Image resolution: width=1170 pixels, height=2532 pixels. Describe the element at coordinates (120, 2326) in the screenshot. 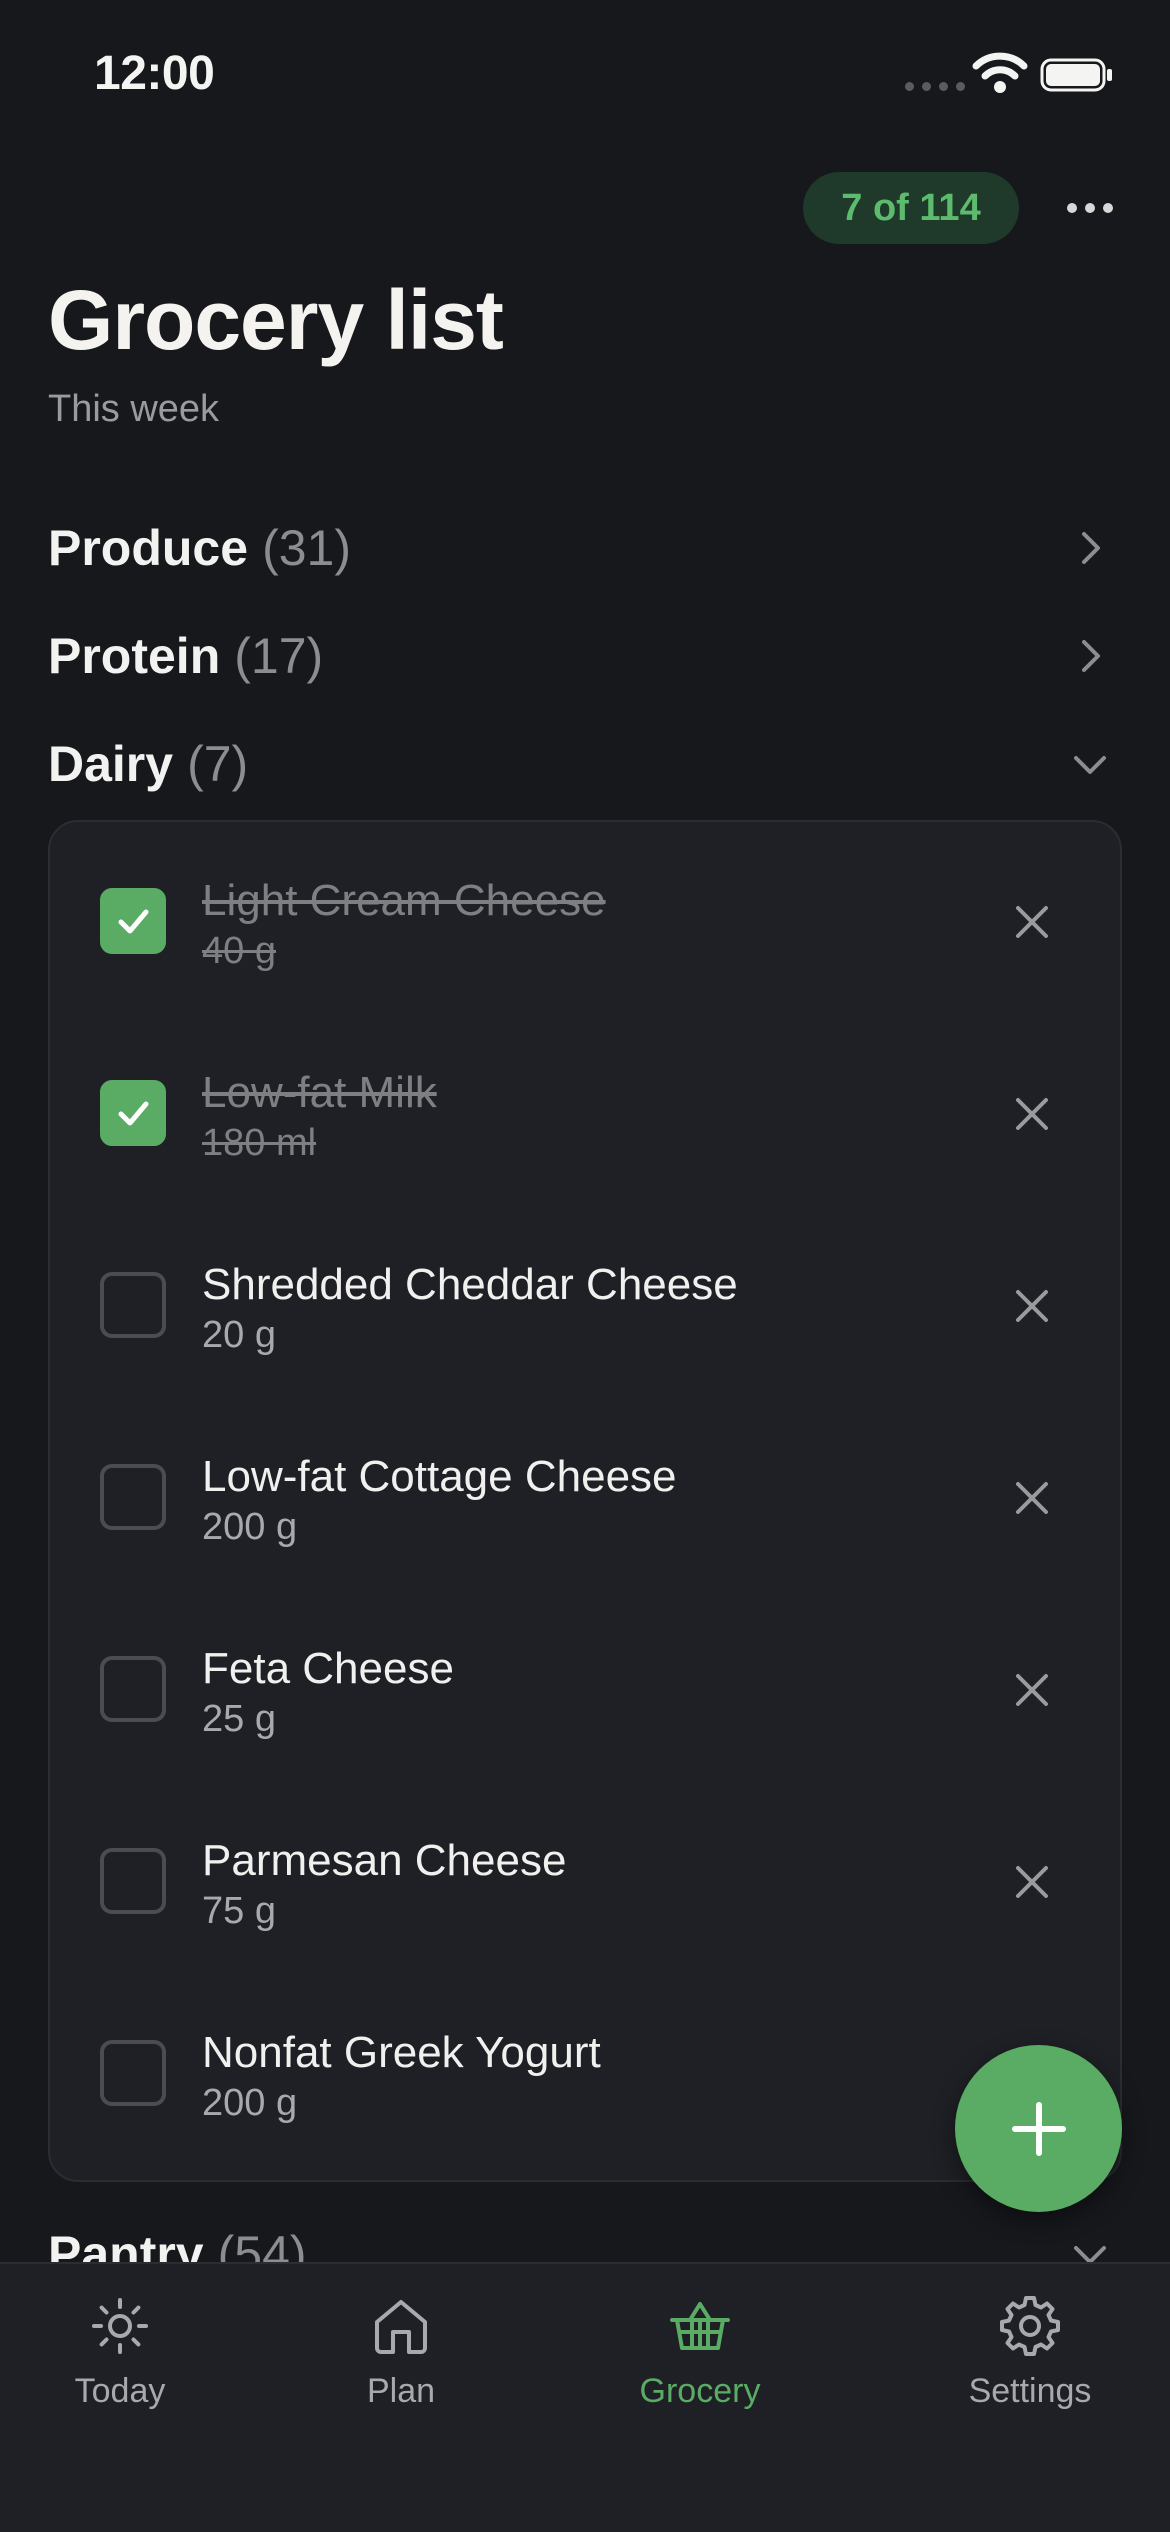

I see `sun-icon` at that location.